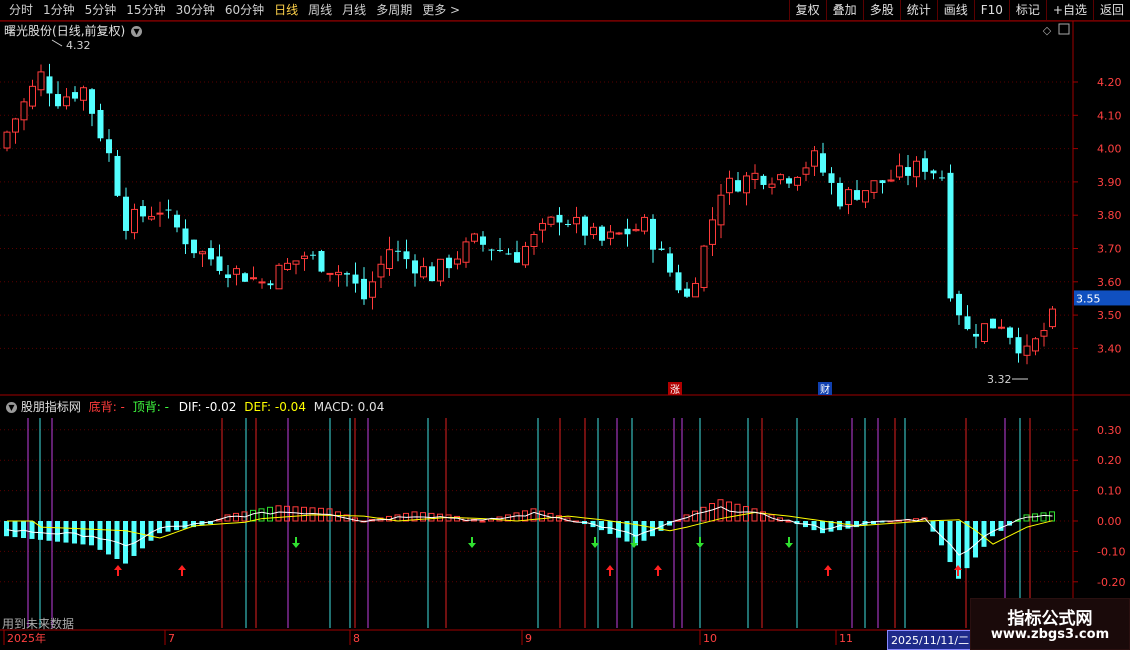 This screenshot has width=1130, height=650. What do you see at coordinates (11, 407) in the screenshot?
I see `chevron-down-icon: ▼` at bounding box center [11, 407].